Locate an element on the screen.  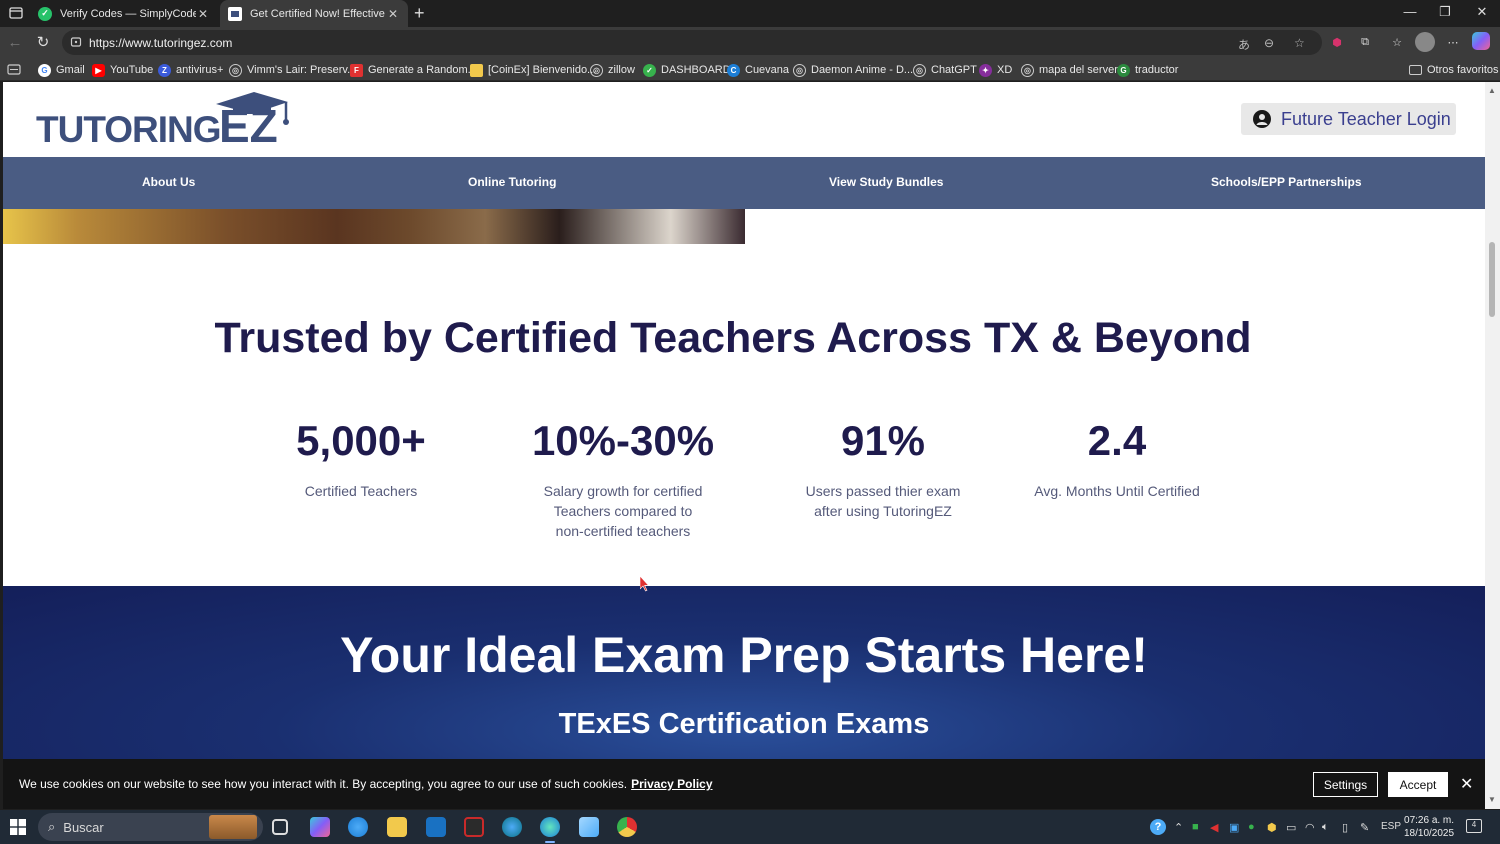
browser-tab-simplycodes: ✓ Verify Codes — SimplyCodes ✕ is located at coordinates (124, 13).